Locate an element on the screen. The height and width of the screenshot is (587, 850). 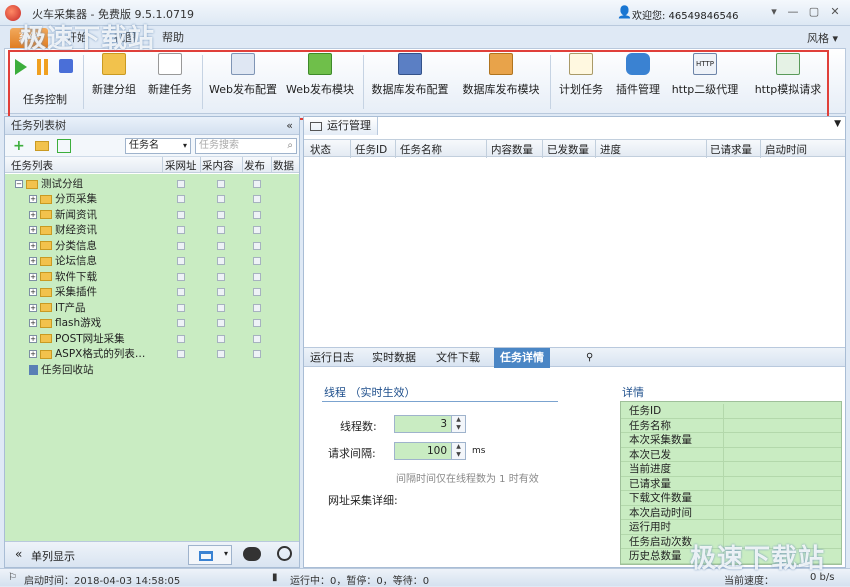
folder-add-icon is located at coordinates (42, 146).